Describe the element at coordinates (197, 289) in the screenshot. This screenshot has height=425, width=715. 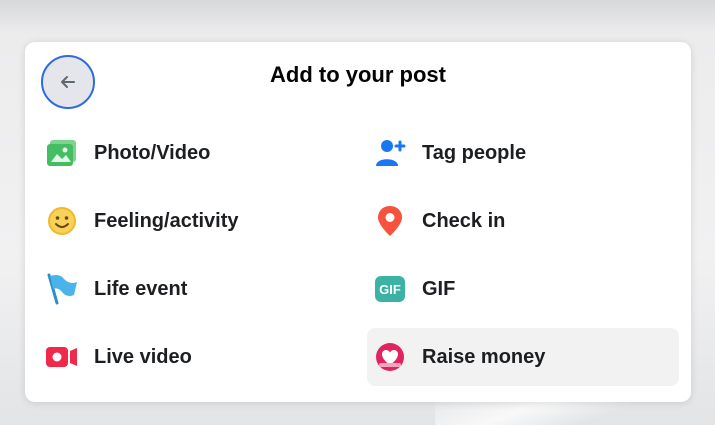
I see `option-life-event: Life event` at that location.